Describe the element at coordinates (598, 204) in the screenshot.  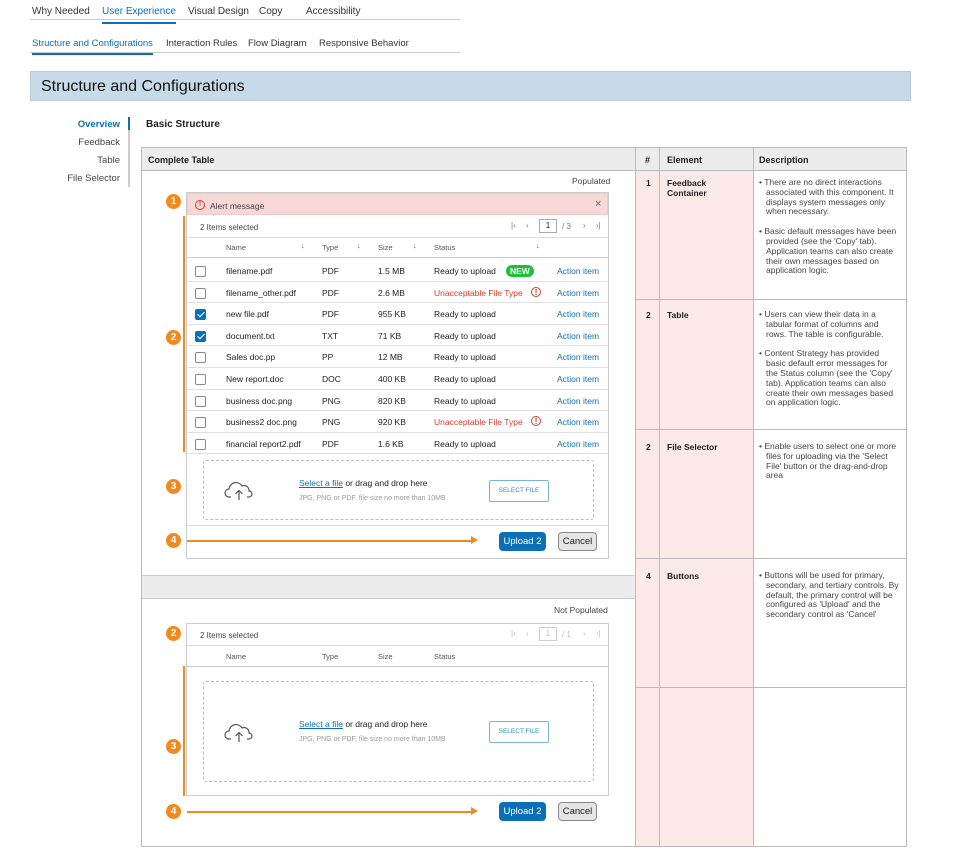
I see `close-icon: ×` at that location.